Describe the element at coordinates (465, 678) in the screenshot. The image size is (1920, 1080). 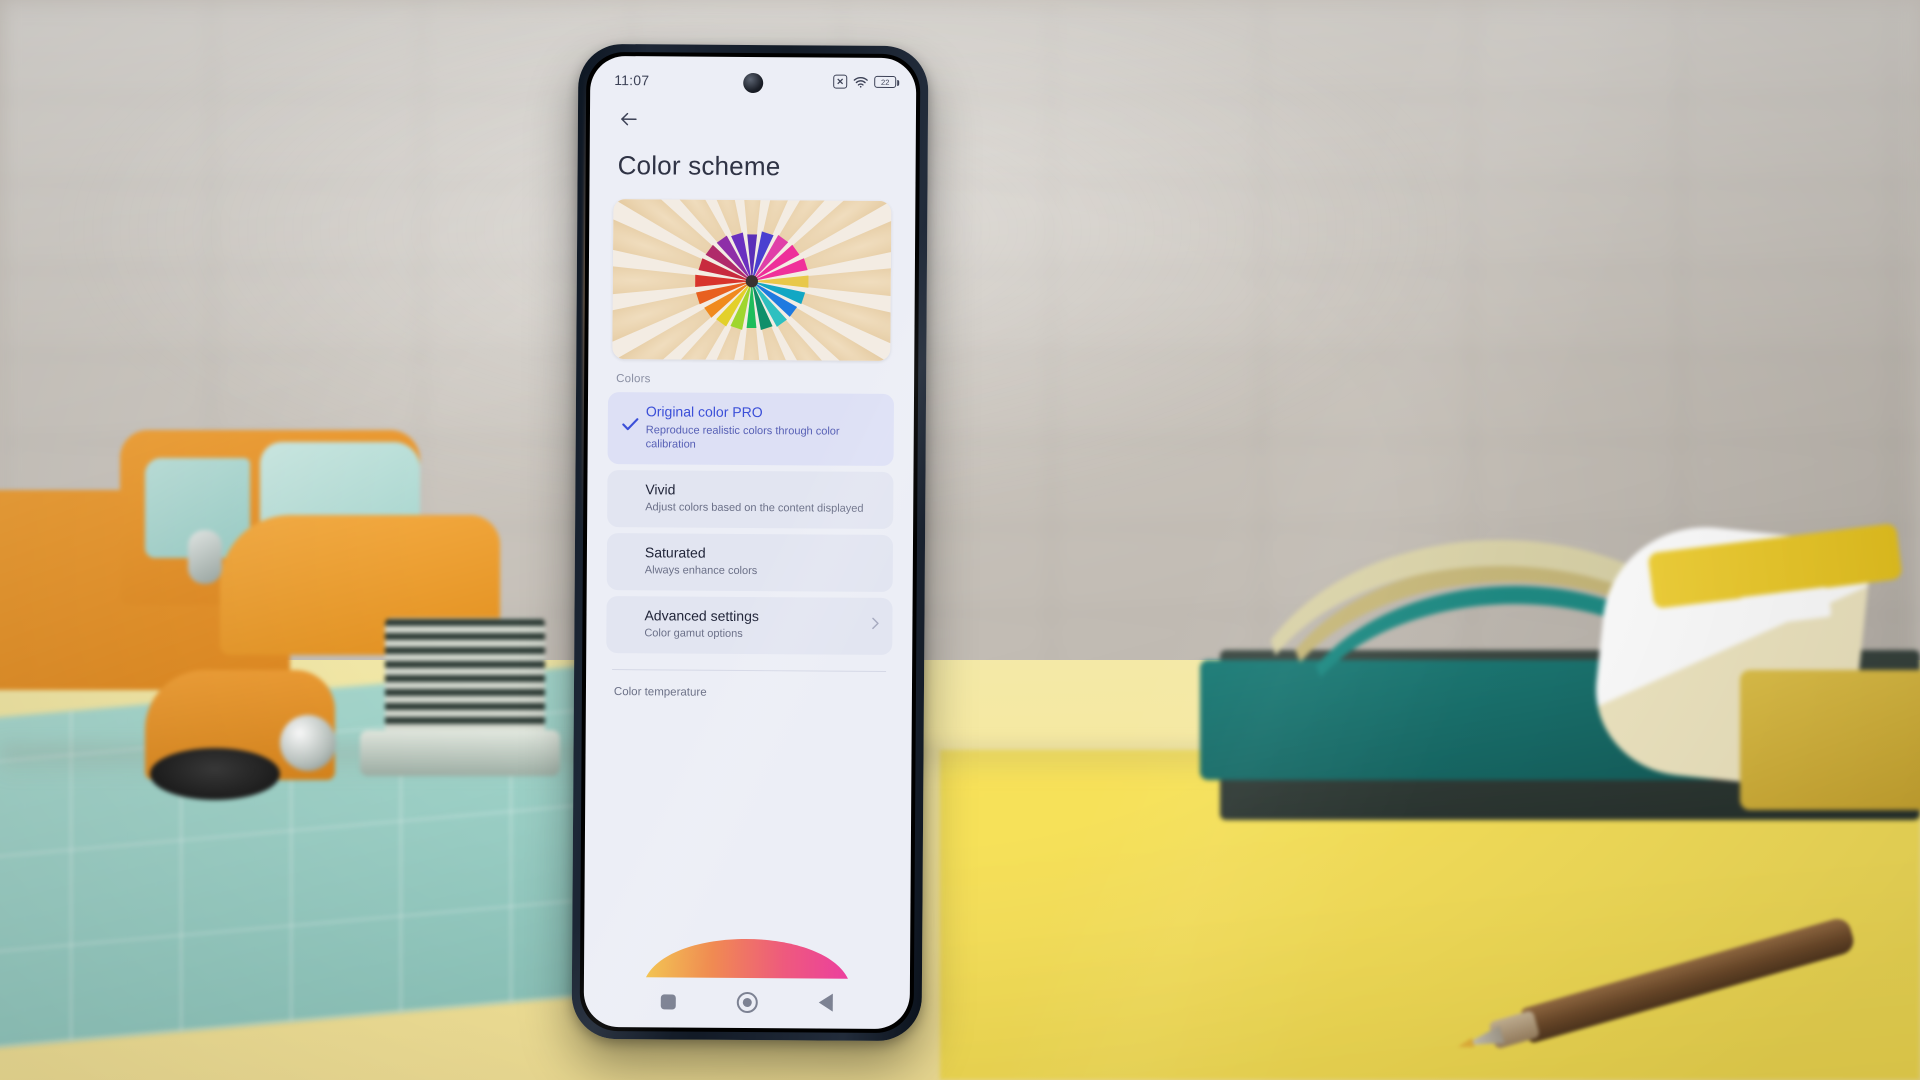
I see `truck-grille` at that location.